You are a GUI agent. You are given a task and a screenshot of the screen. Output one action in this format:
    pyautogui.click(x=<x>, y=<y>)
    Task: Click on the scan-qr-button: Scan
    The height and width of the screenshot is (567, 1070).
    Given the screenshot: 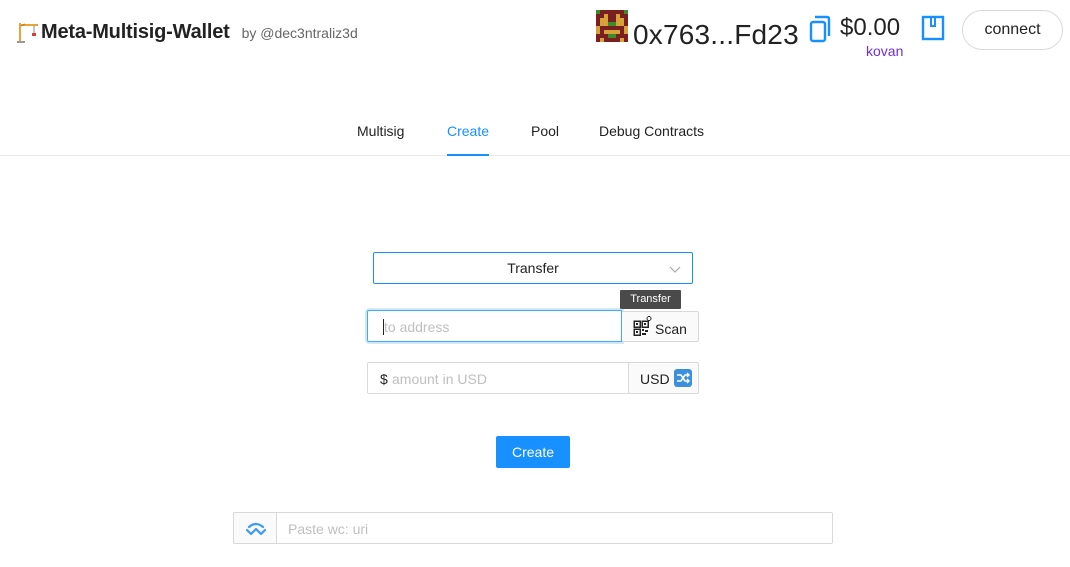 What is the action you would take?
    pyautogui.click(x=660, y=326)
    